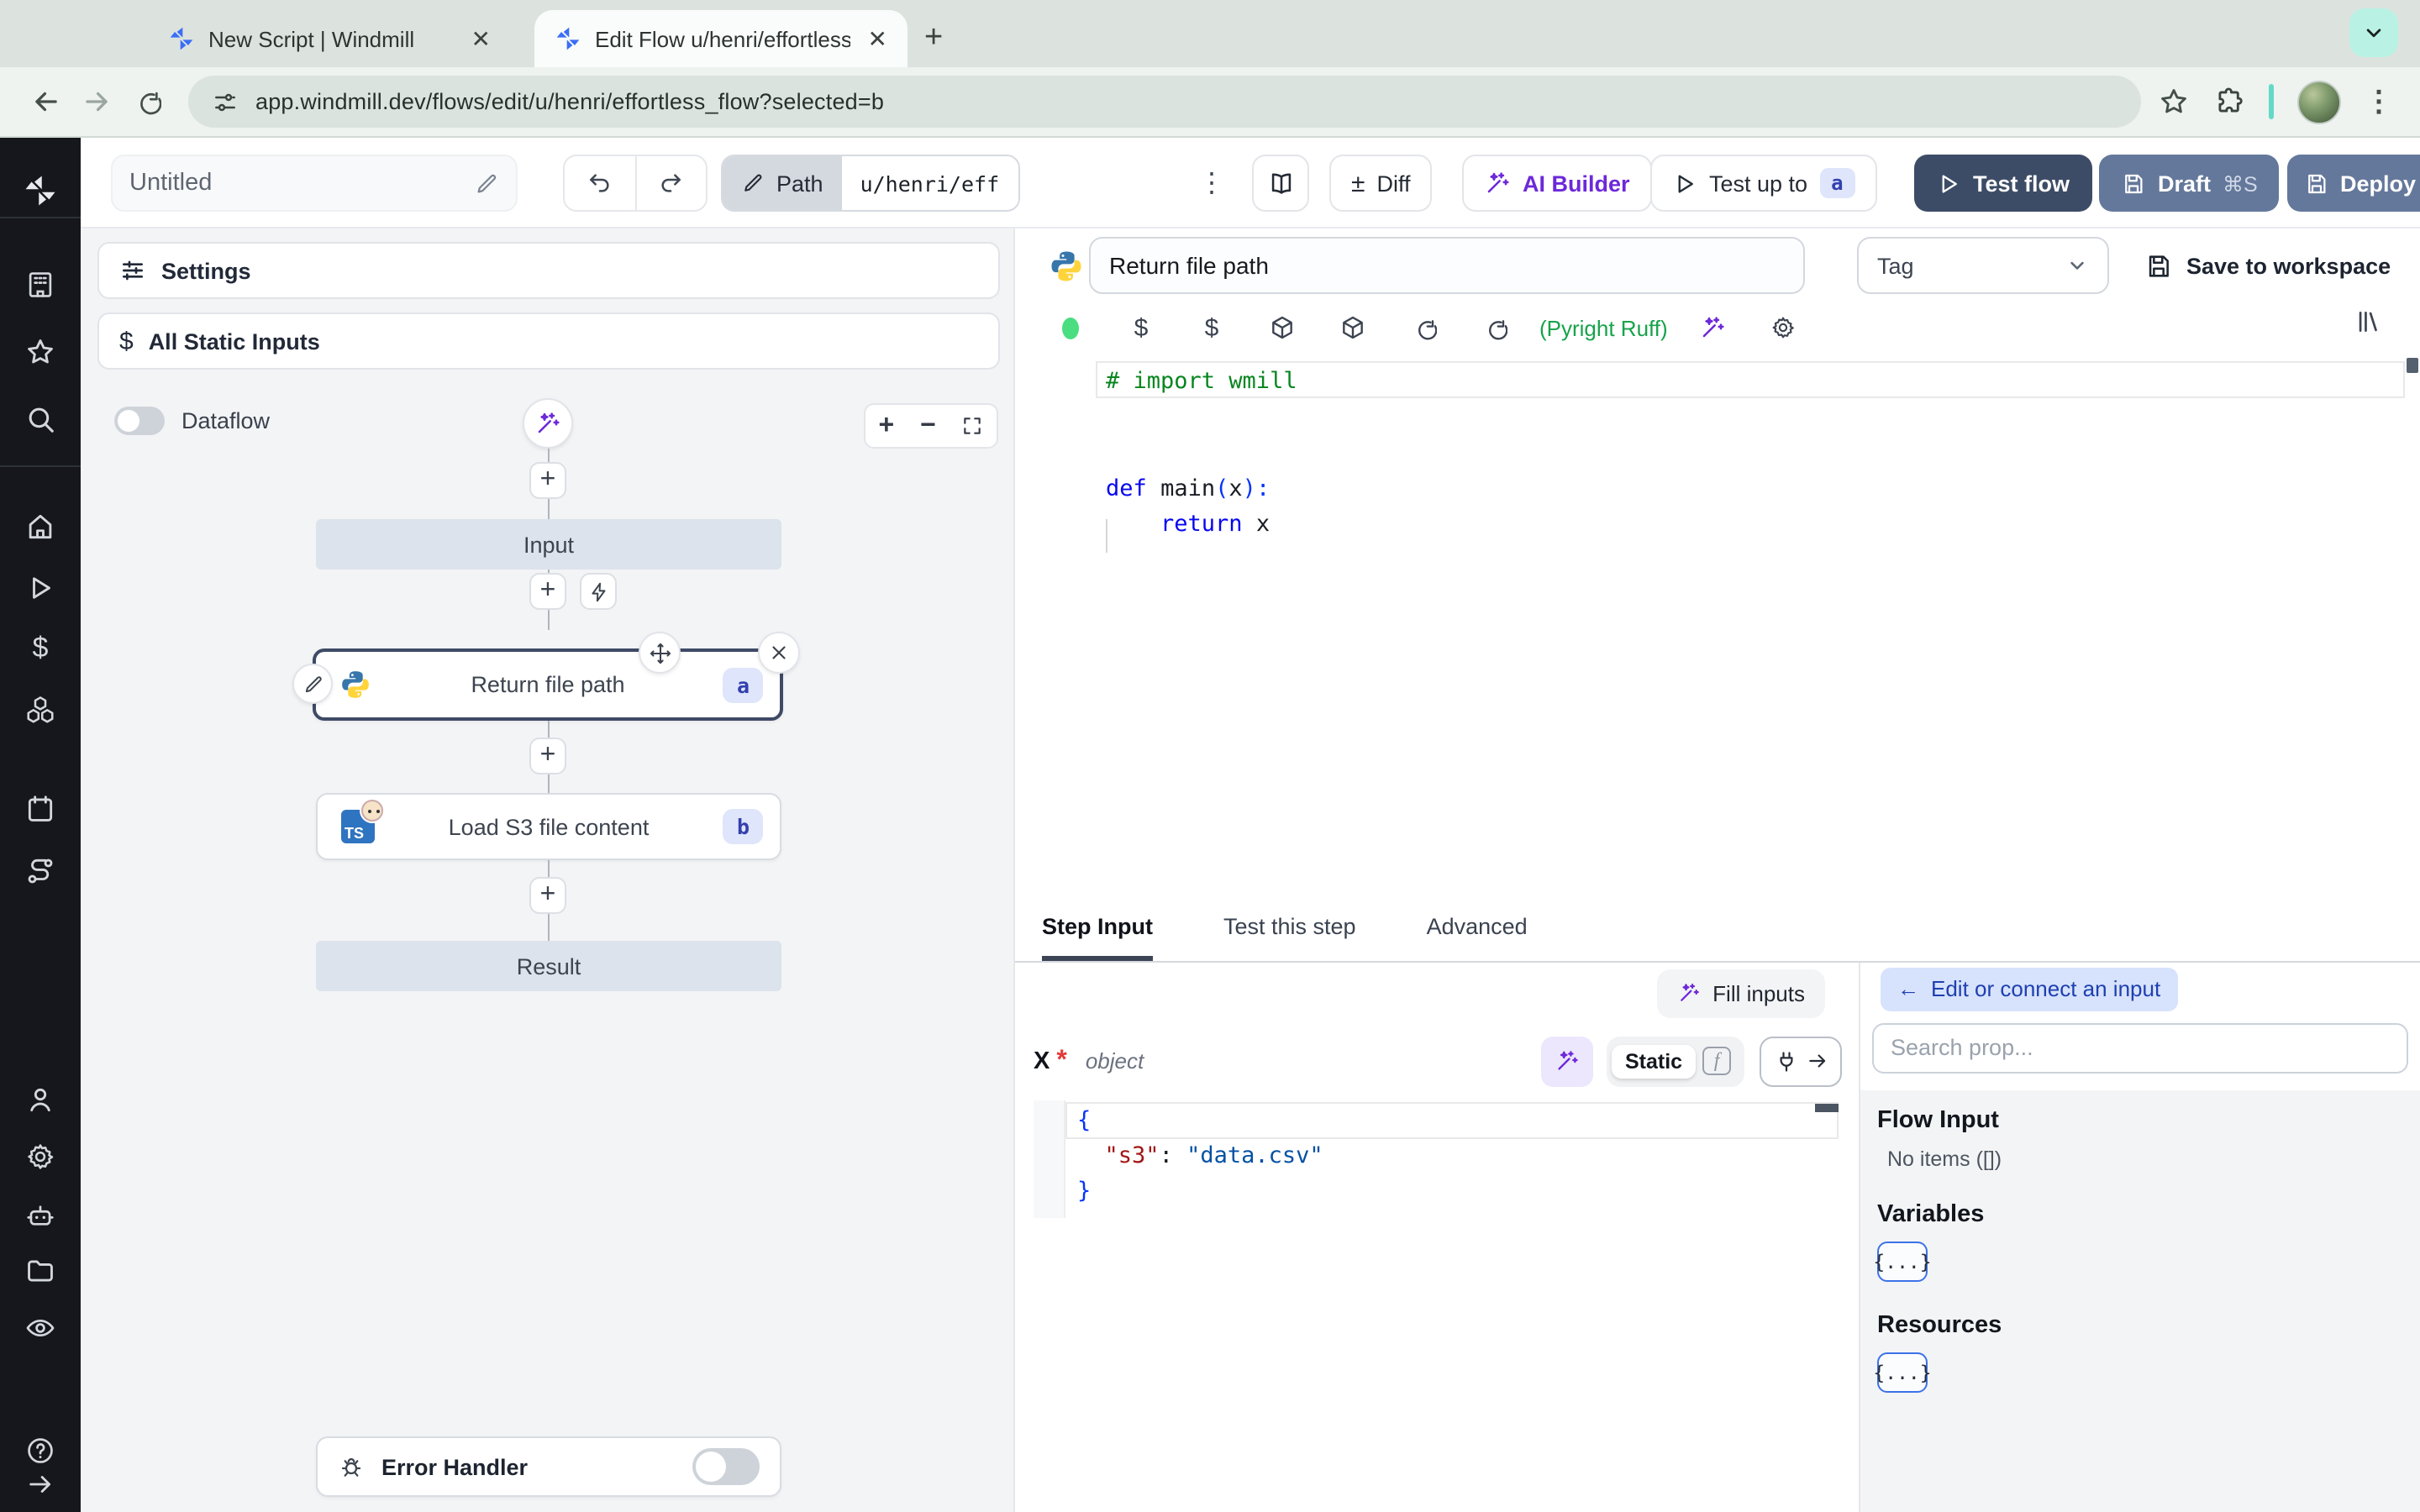 This screenshot has width=2420, height=1512. I want to click on sidebar-item-runs, so click(40, 592).